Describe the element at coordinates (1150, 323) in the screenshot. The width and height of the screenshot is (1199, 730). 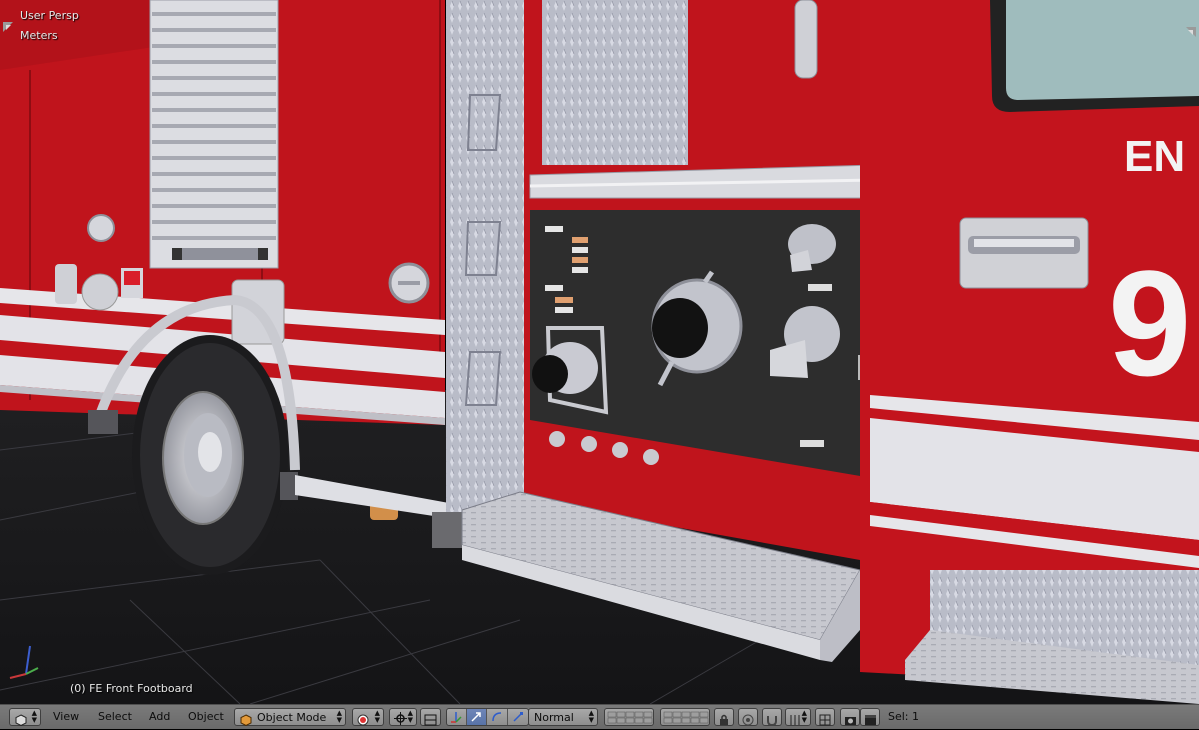
I see `truck-number: 9` at that location.